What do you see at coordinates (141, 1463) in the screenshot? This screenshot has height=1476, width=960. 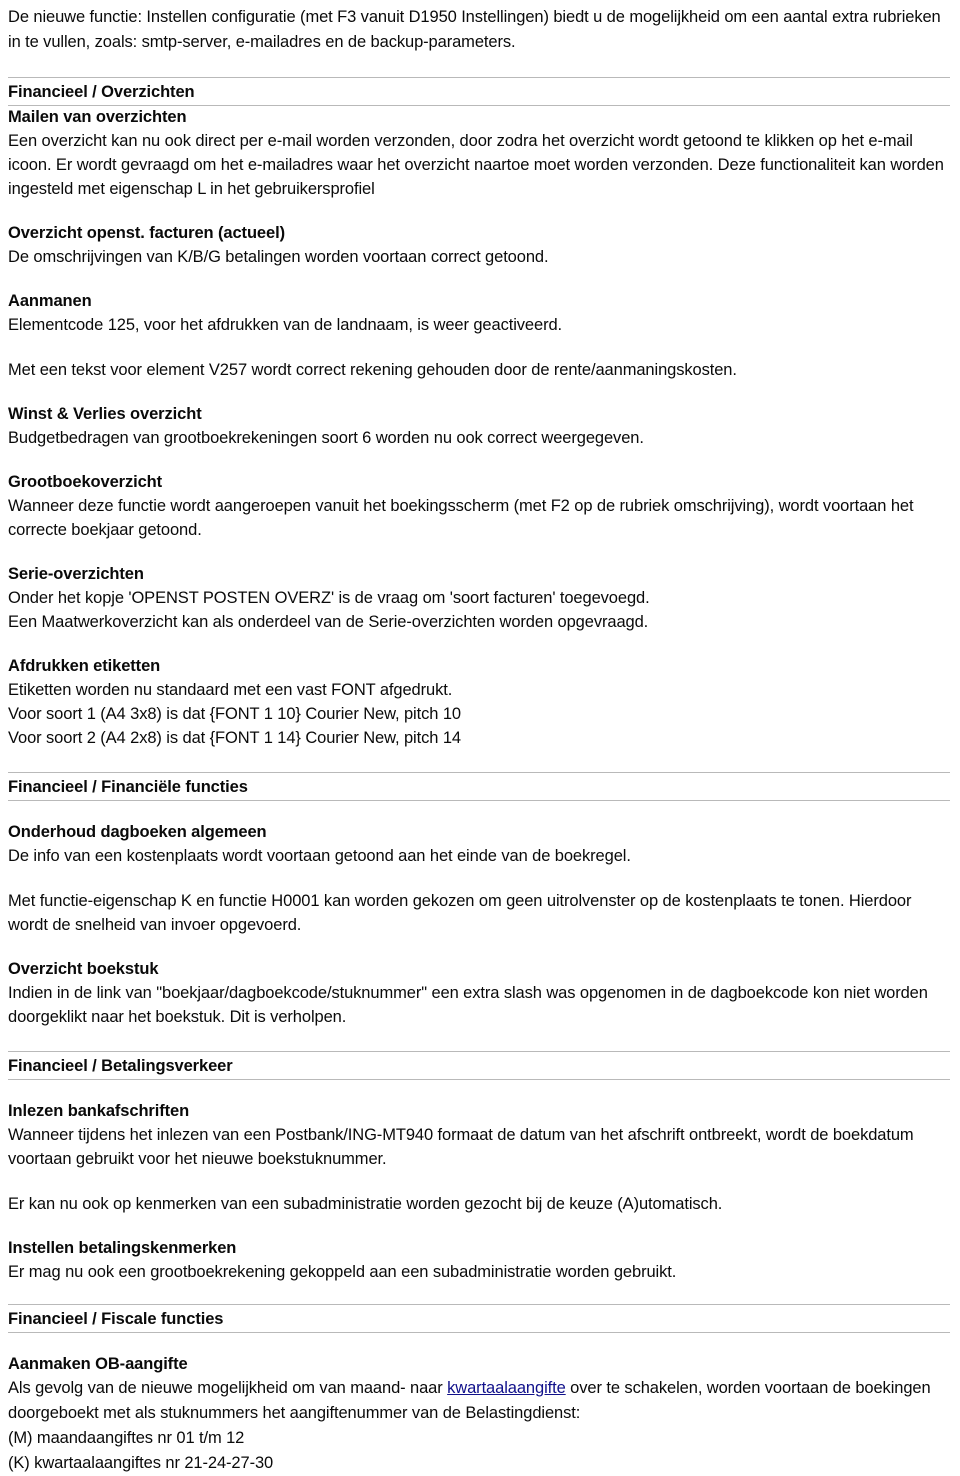 I see `block-extra-line-2: (K) kwartaalaangiftes nr 21-24-27-30` at bounding box center [141, 1463].